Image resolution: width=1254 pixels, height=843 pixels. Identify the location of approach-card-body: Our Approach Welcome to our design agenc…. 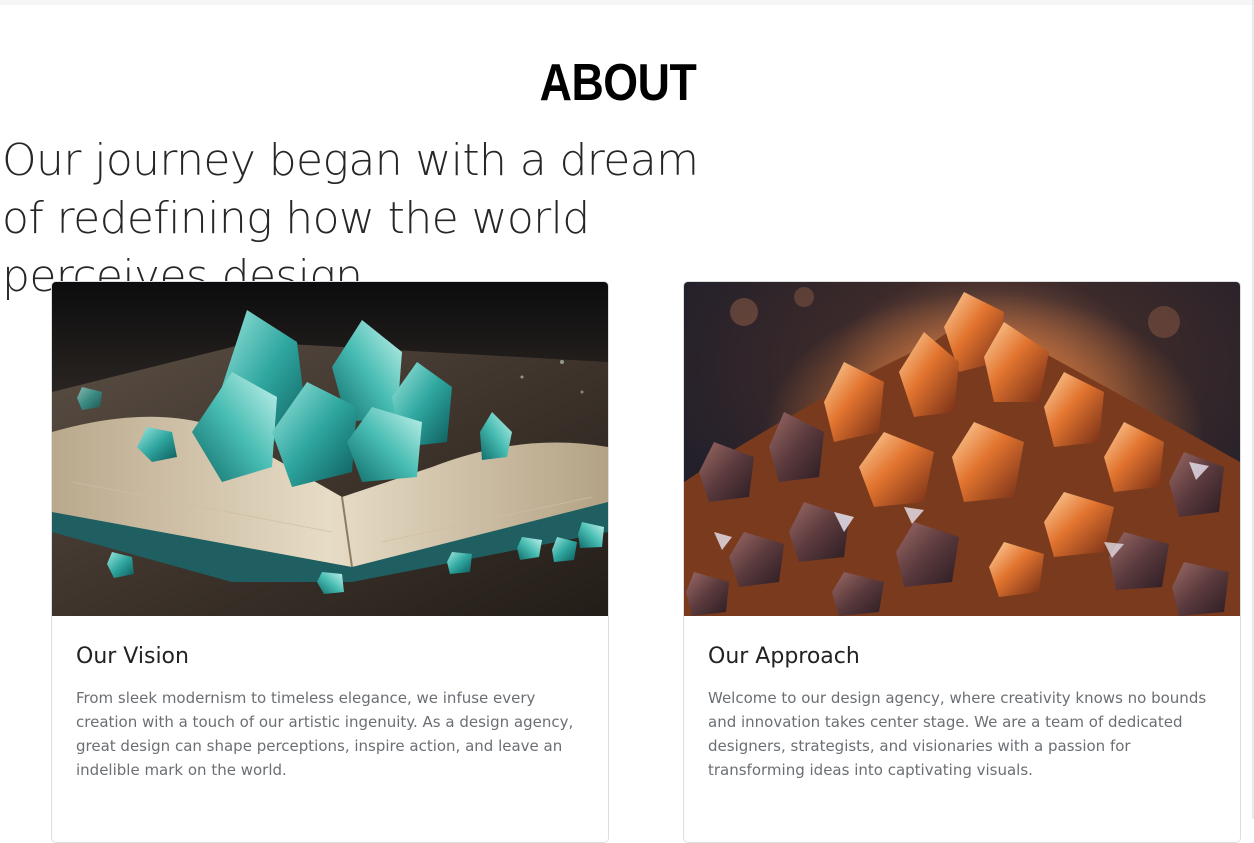
(962, 699).